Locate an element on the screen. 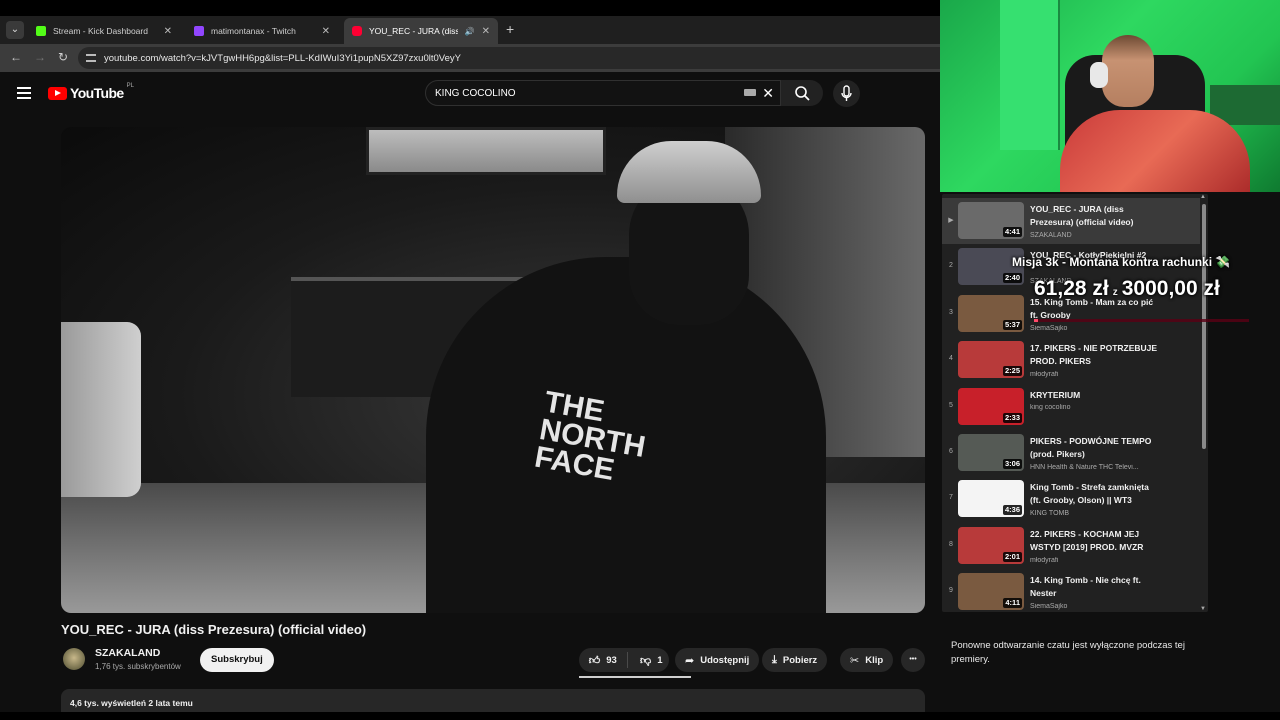 This screenshot has width=1280, height=720. share-button: ➦ Udostępnij is located at coordinates (717, 660).